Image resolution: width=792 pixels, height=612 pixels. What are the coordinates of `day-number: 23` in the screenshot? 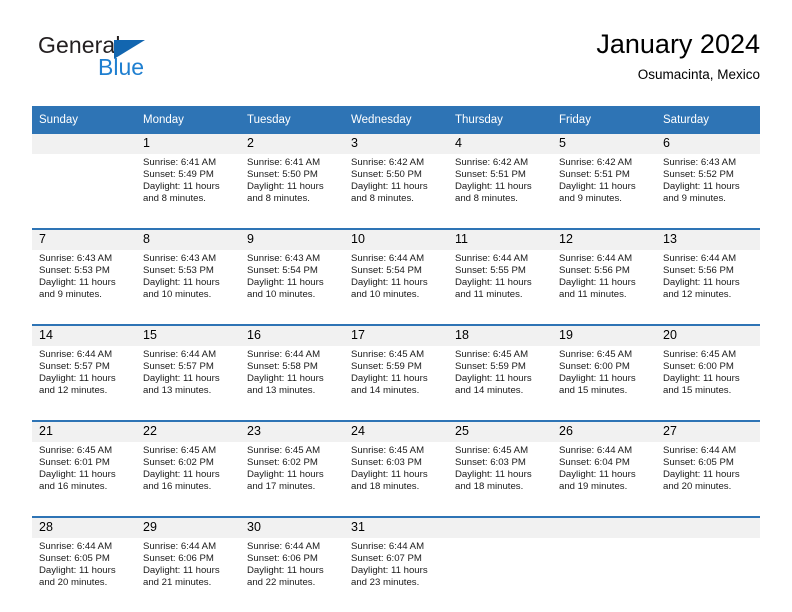 It's located at (292, 431).